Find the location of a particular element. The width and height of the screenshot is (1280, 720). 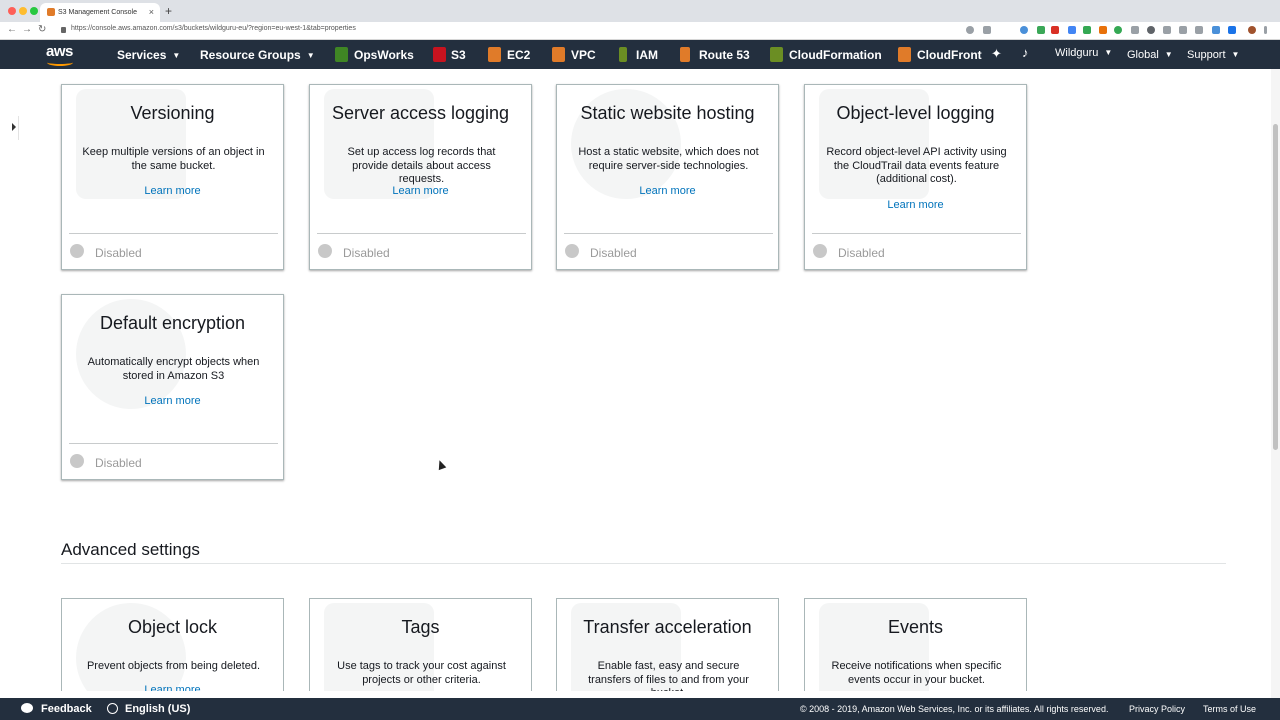

card-title: Default encryption is located at coordinates (172, 323).